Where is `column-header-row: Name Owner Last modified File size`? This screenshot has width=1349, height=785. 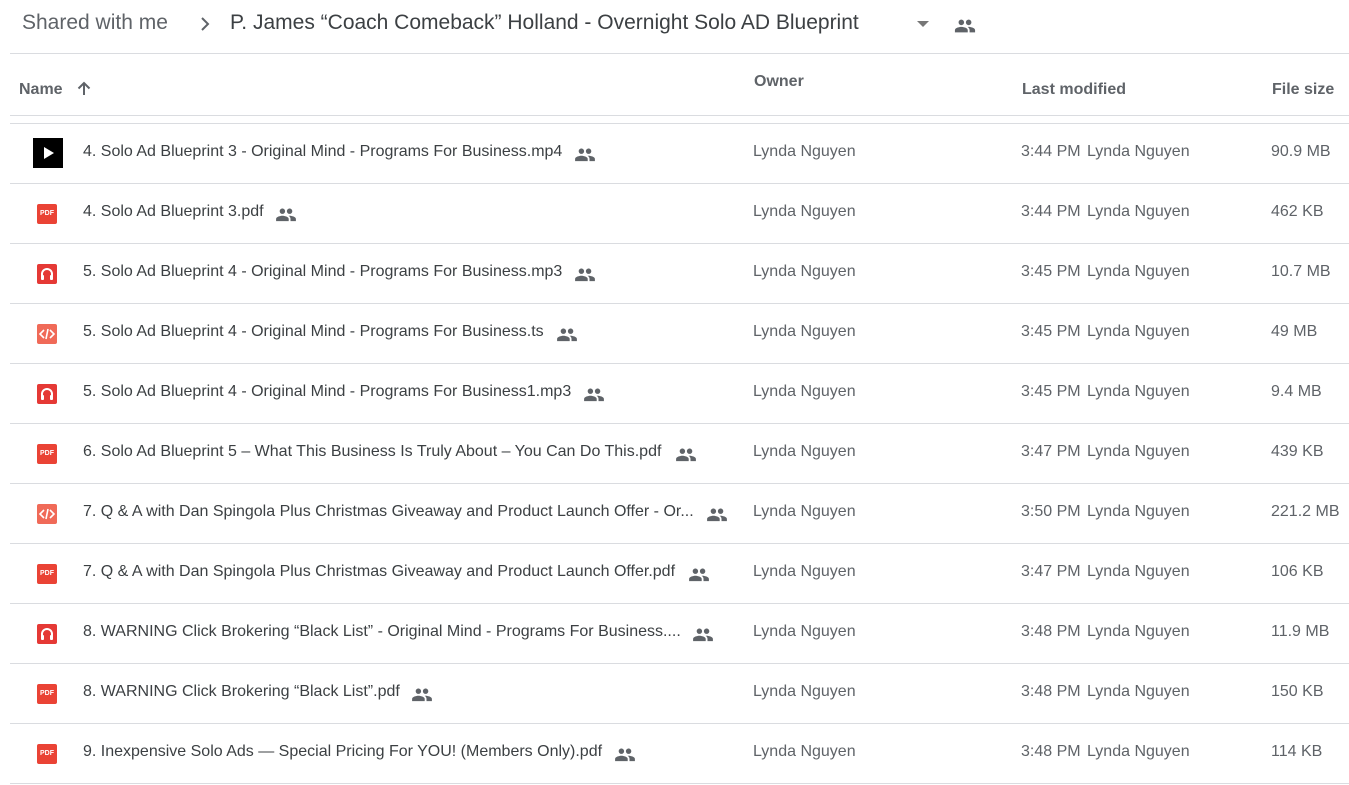 column-header-row: Name Owner Last modified File size is located at coordinates (674, 84).